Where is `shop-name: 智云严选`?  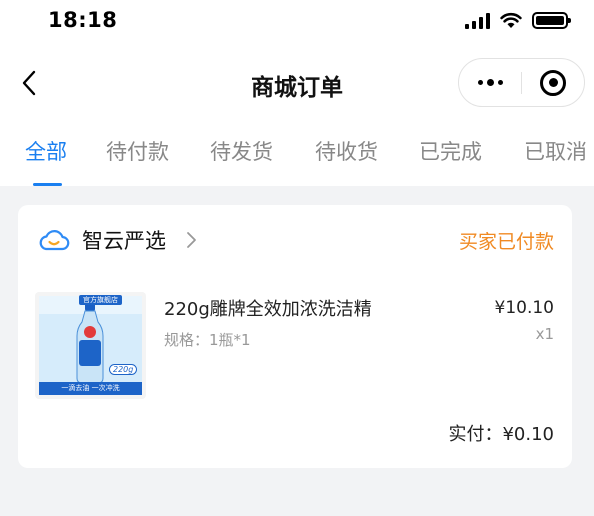
shop-name: 智云严选 is located at coordinates (124, 240).